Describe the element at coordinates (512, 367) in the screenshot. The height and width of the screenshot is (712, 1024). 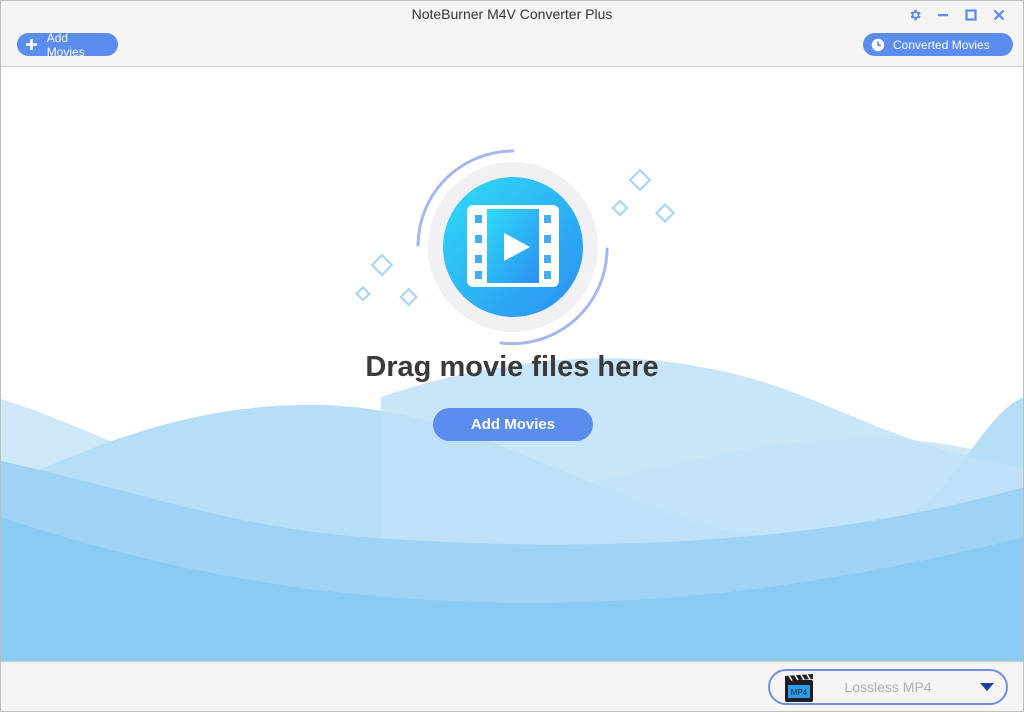
I see `drop-hint-text: Drag movie files here` at that location.